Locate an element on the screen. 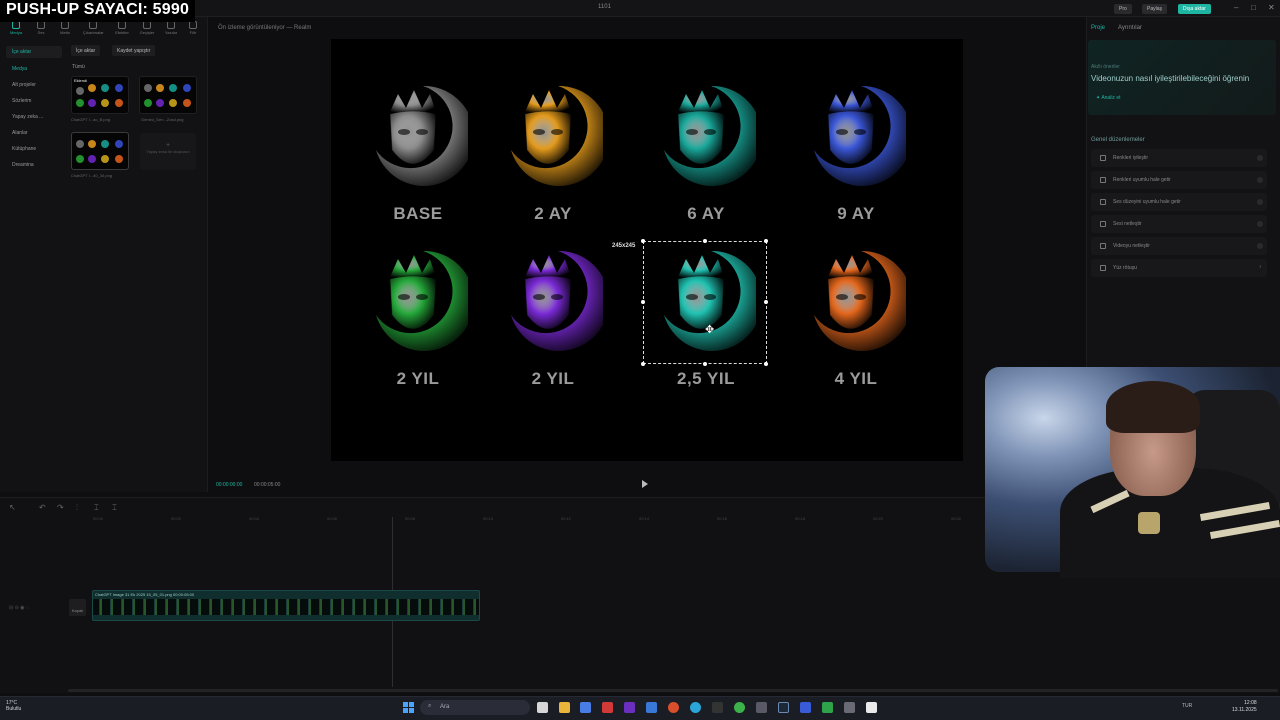 This screenshot has width=1280, height=720. sharpen-video-row: Videoyu netleştir is located at coordinates (1179, 246).